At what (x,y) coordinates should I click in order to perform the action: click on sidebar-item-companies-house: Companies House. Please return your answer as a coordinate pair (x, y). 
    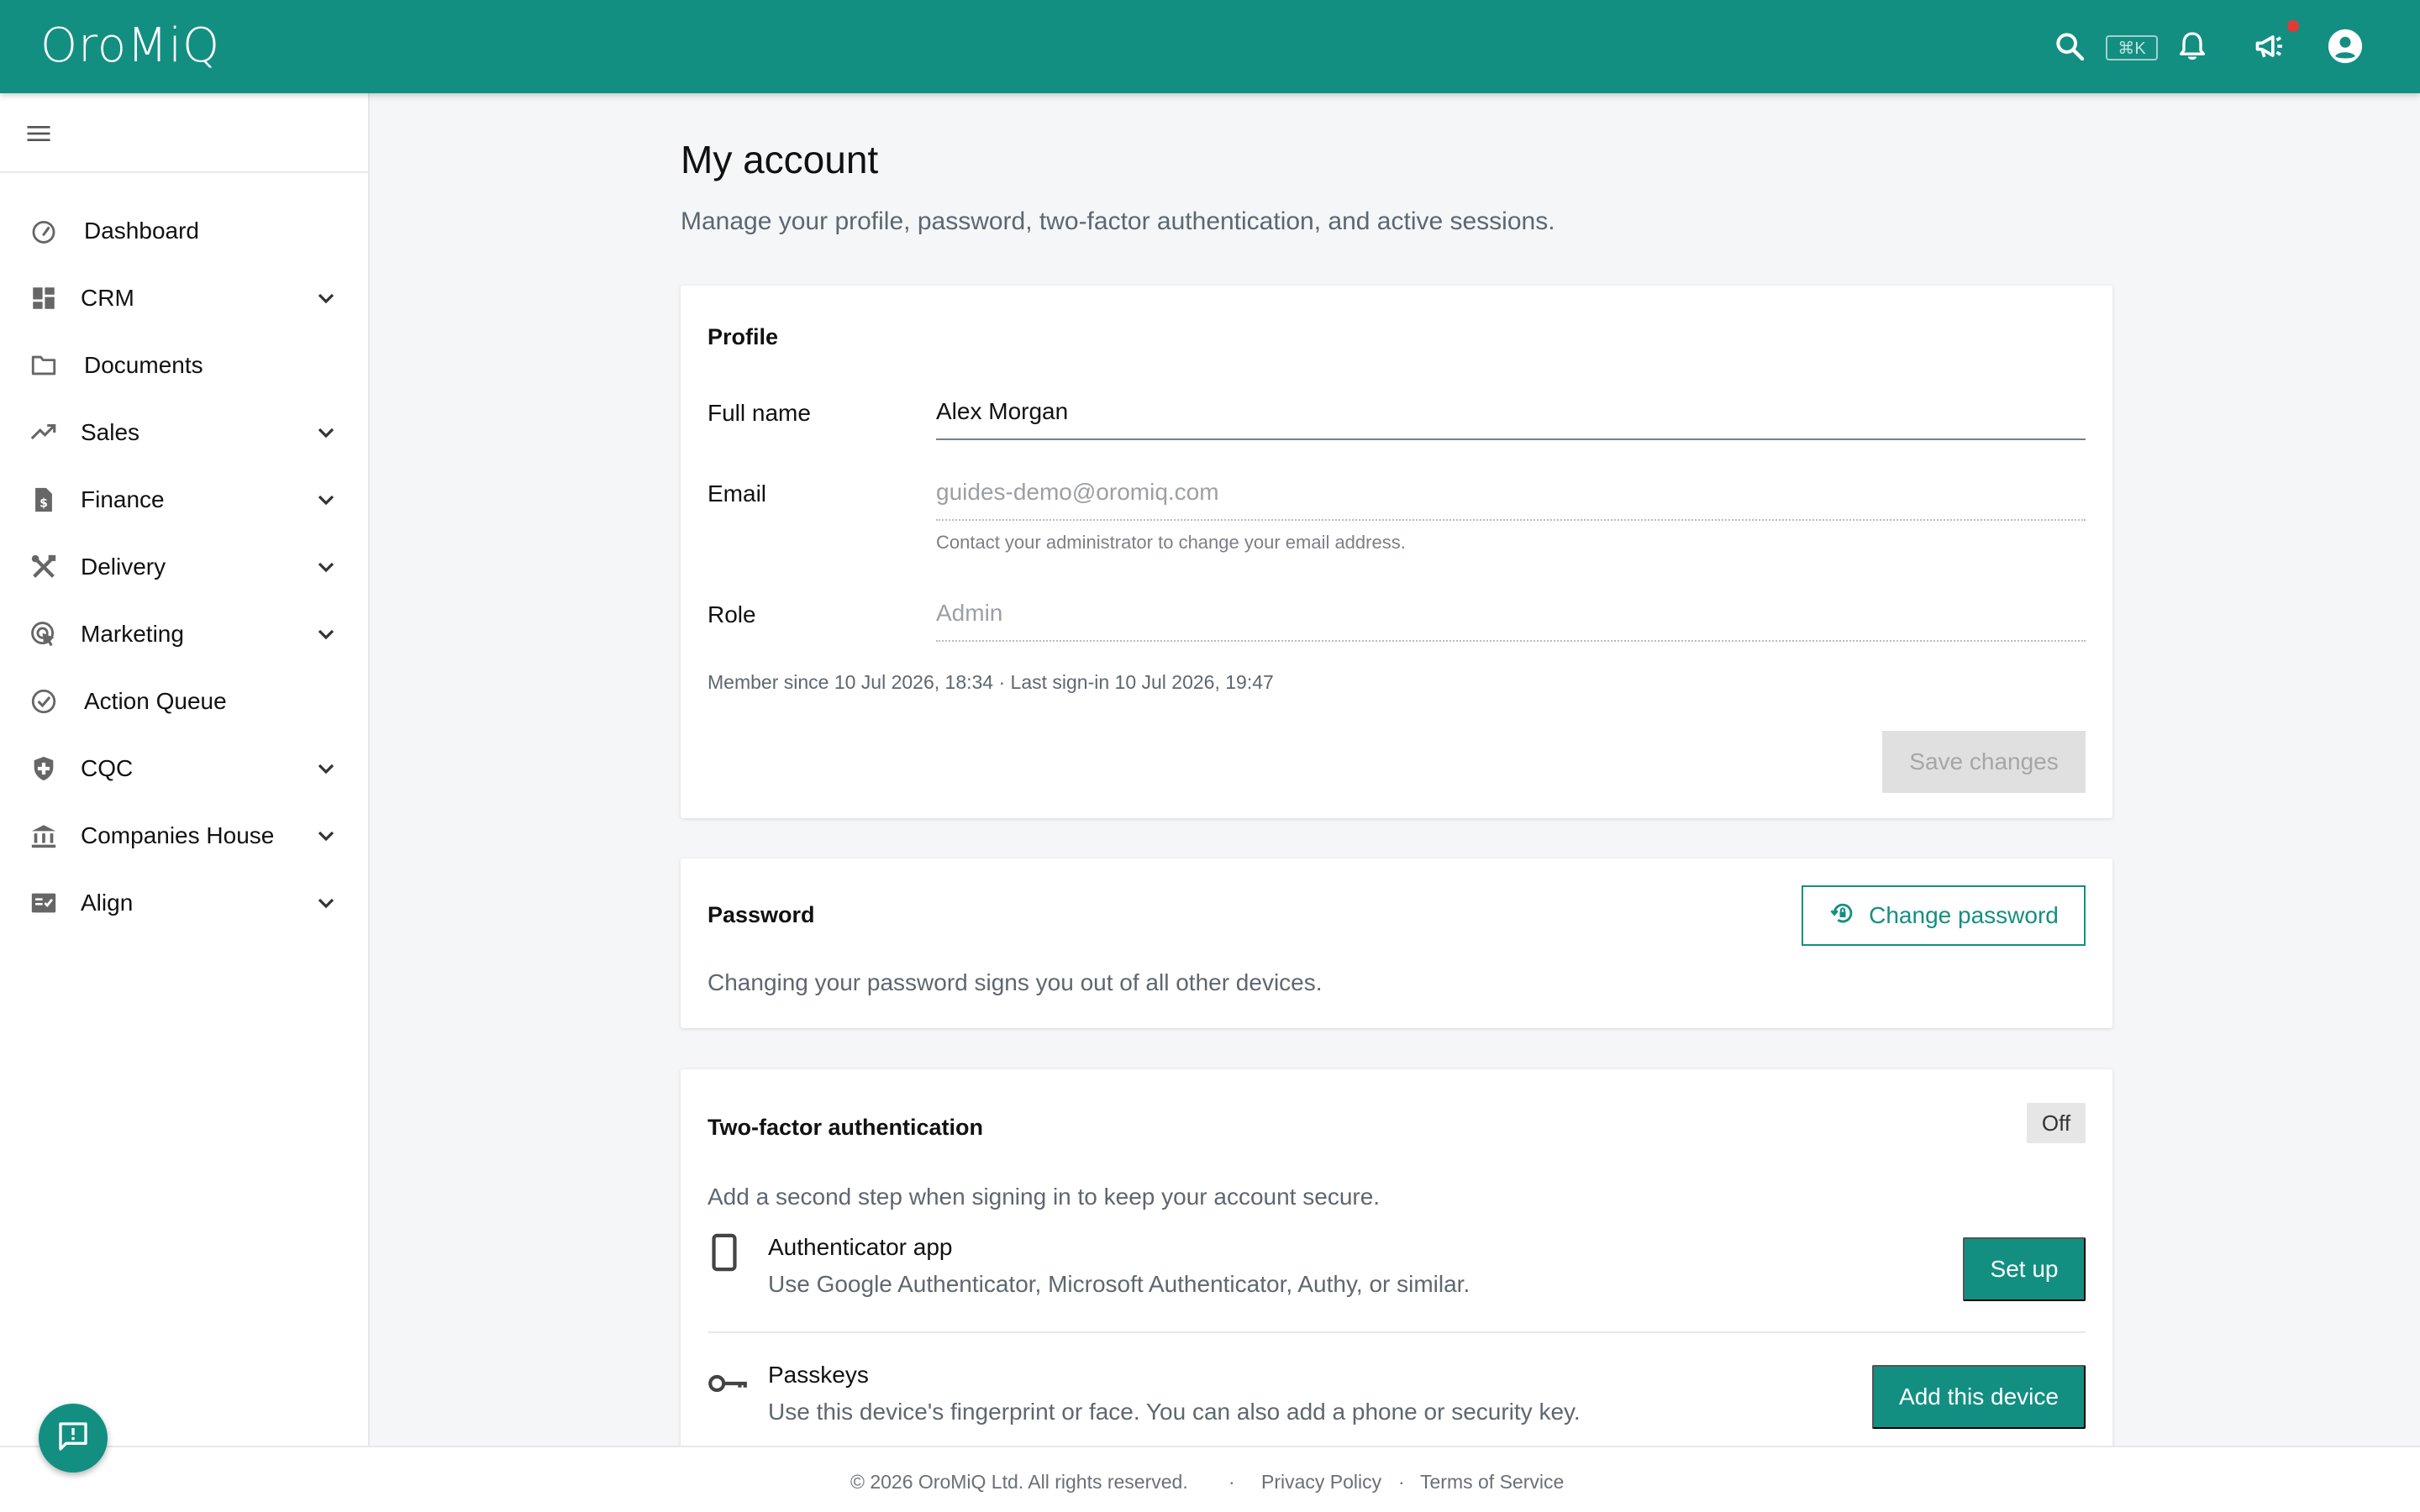
    Looking at the image, I should click on (185, 835).